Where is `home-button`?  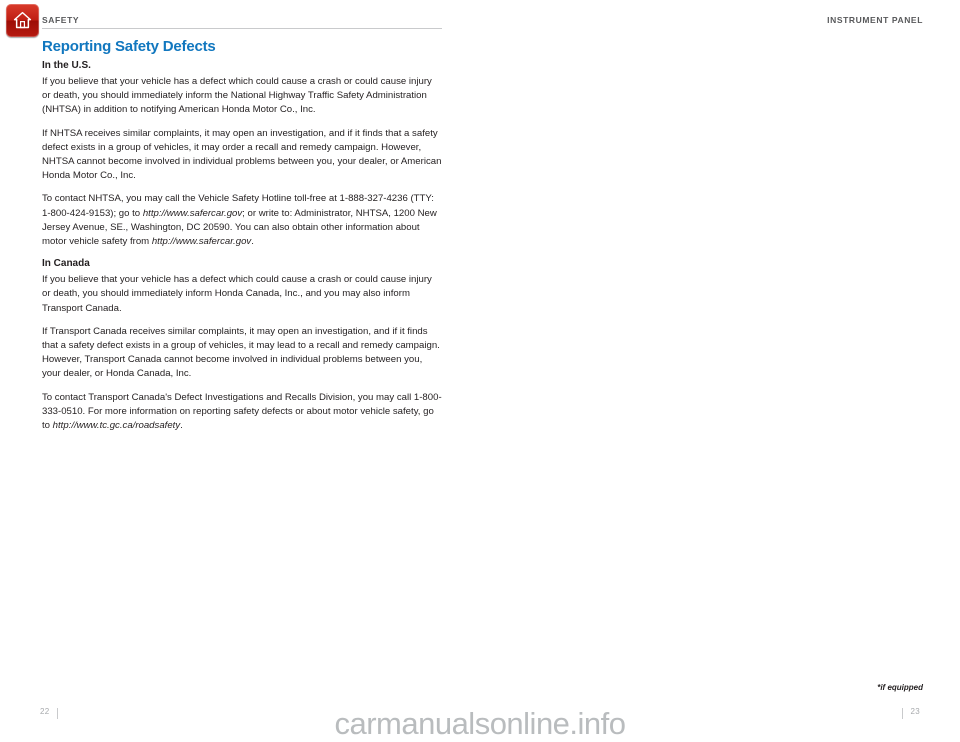 home-button is located at coordinates (22, 20).